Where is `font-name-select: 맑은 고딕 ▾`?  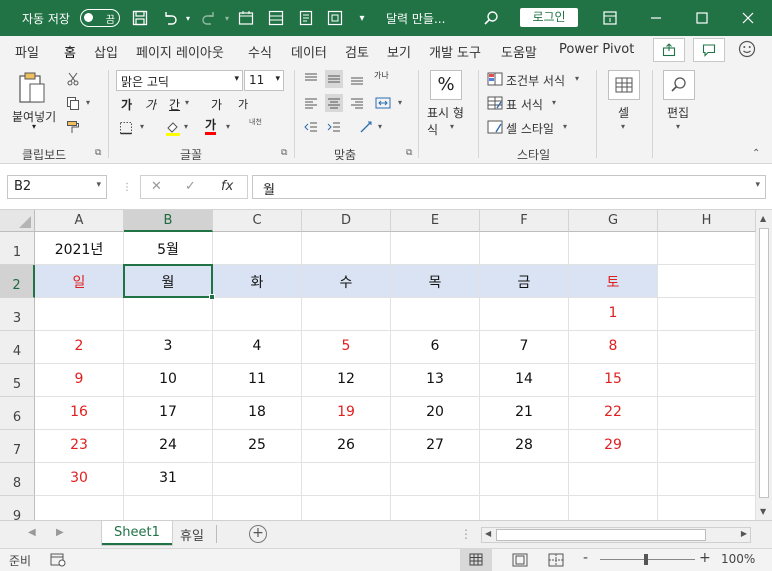
font-name-select: 맑은 고딕 ▾ is located at coordinates (179, 80).